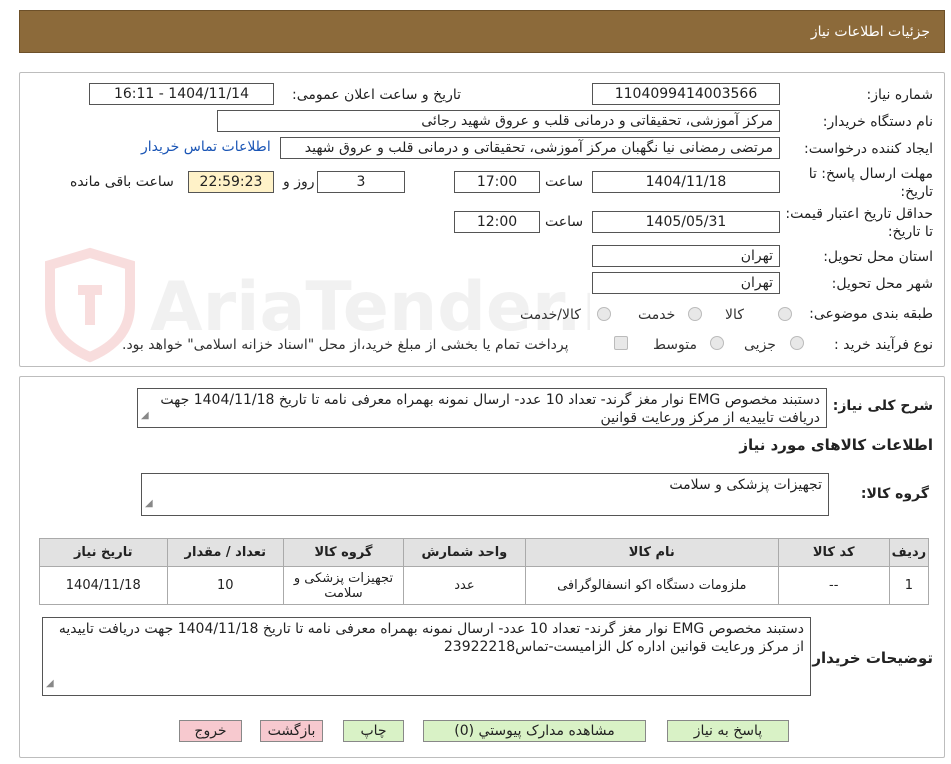 This screenshot has width=951, height=764. Describe the element at coordinates (657, 315) in the screenshot. I see `radio-service-label: خدمت` at that location.